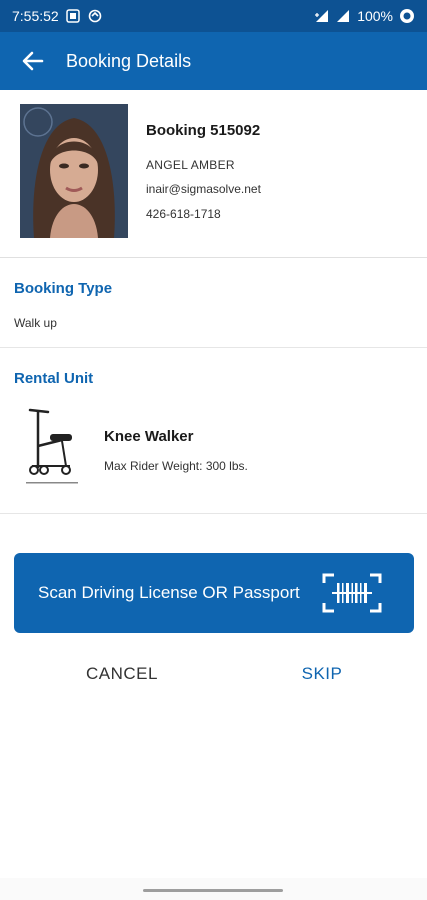  What do you see at coordinates (149, 436) in the screenshot?
I see `rental-unit-name: Knee Walker` at bounding box center [149, 436].